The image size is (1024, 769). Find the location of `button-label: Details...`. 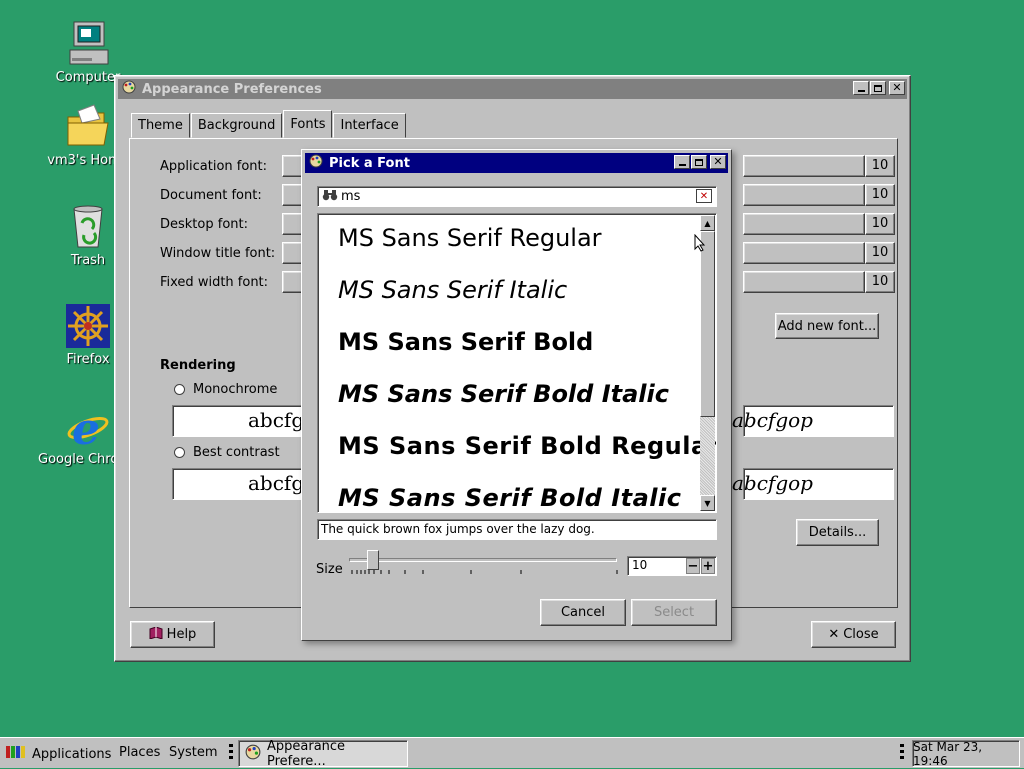

button-label: Details... is located at coordinates (837, 532).